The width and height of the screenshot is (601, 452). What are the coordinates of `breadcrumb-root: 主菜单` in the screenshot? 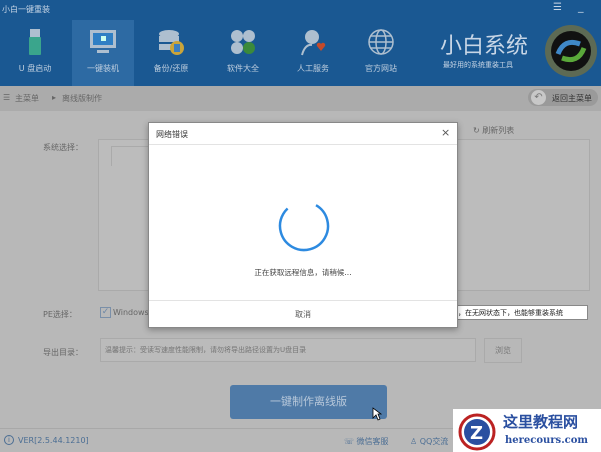 It's located at (27, 98).